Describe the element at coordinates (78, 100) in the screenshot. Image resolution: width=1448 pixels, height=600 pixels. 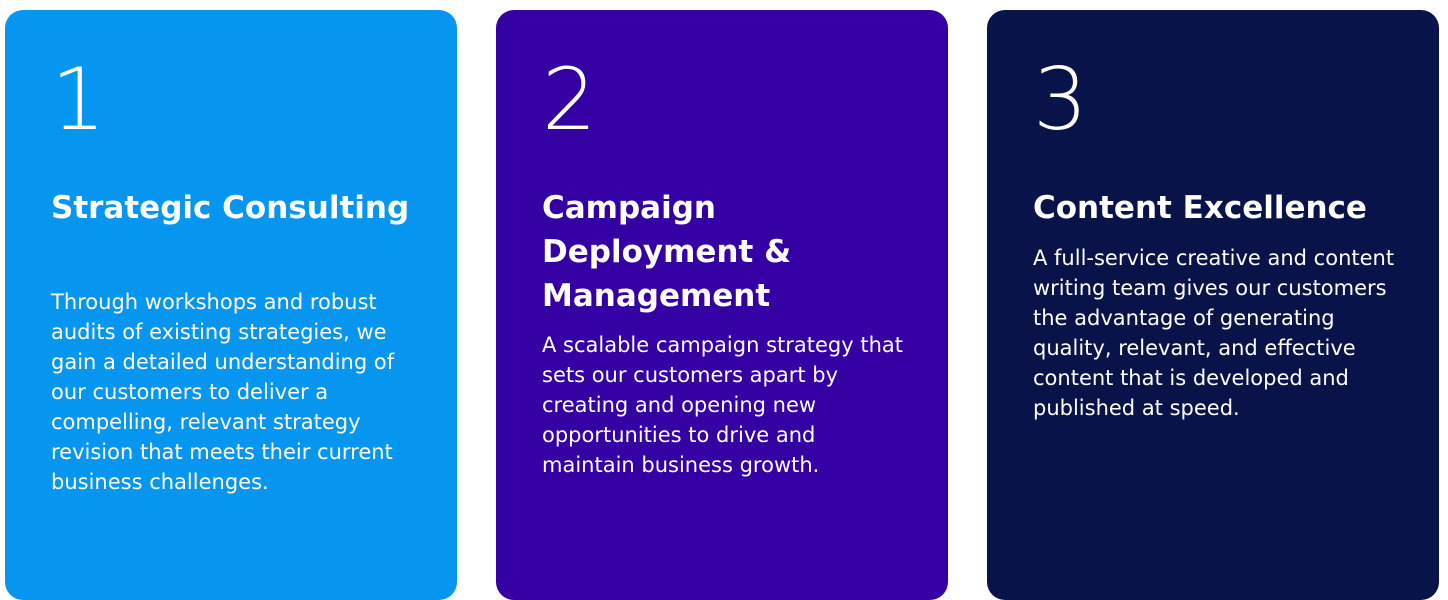
I see `card-number: 1` at that location.